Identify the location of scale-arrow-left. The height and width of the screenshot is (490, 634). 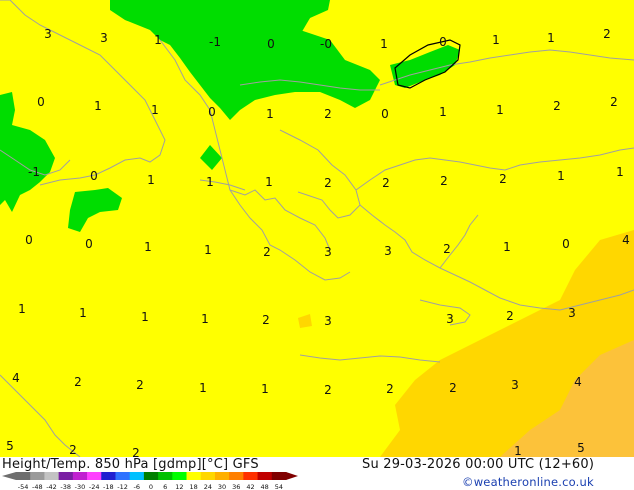
(9, 476).